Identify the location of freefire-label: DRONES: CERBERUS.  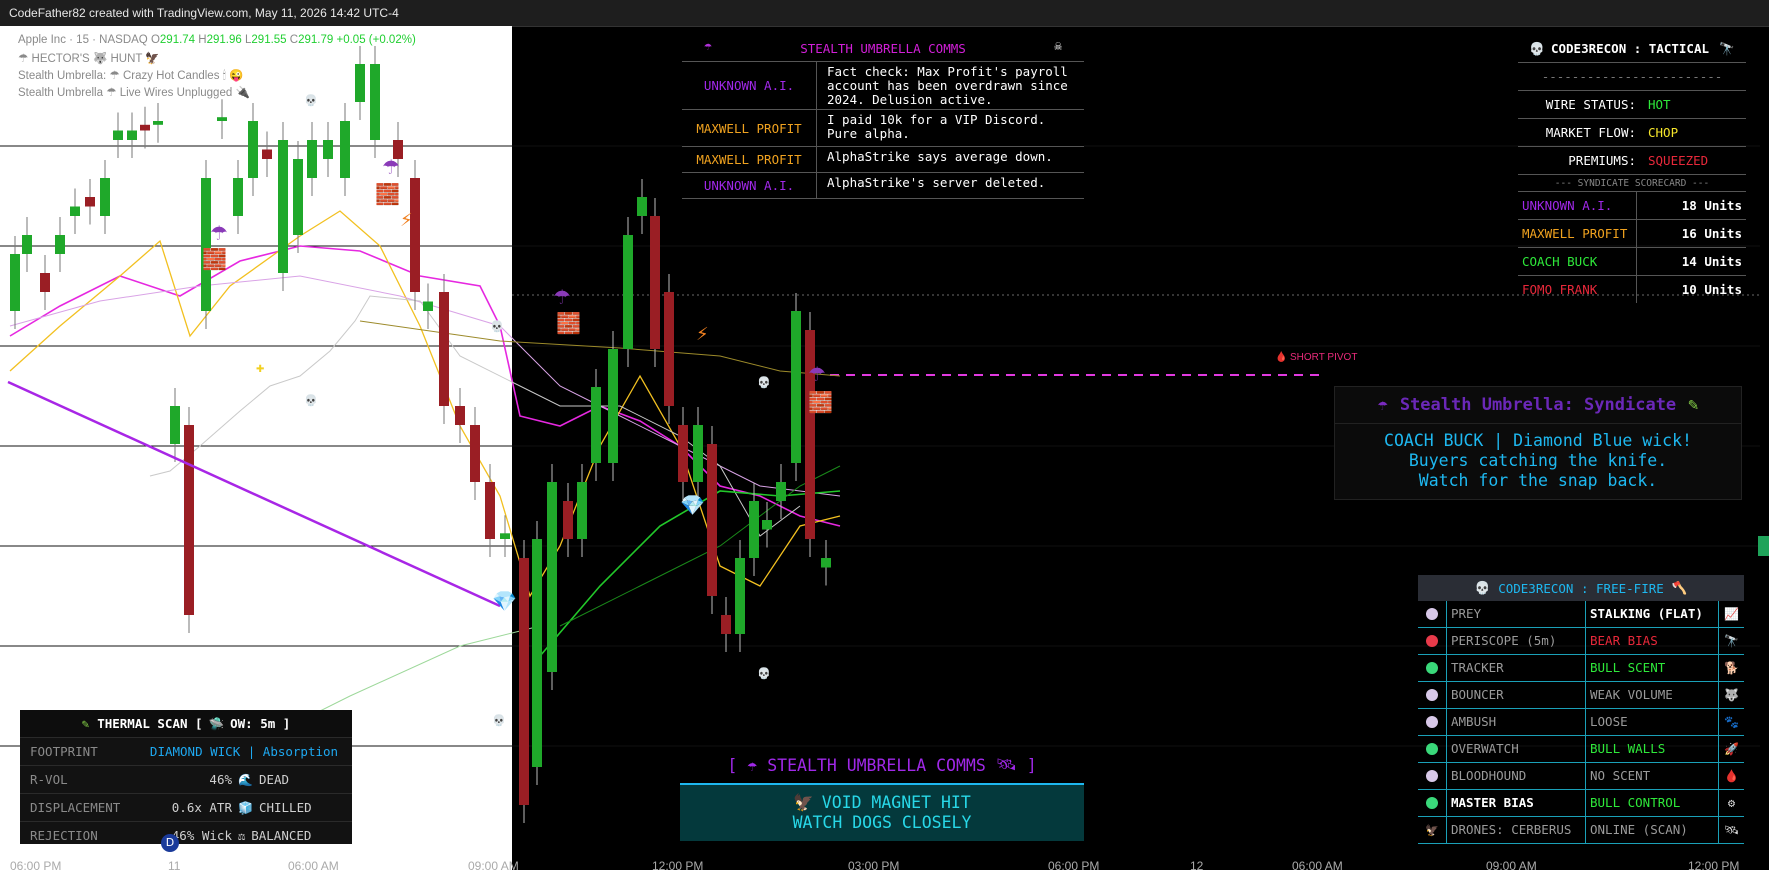
(1516, 830).